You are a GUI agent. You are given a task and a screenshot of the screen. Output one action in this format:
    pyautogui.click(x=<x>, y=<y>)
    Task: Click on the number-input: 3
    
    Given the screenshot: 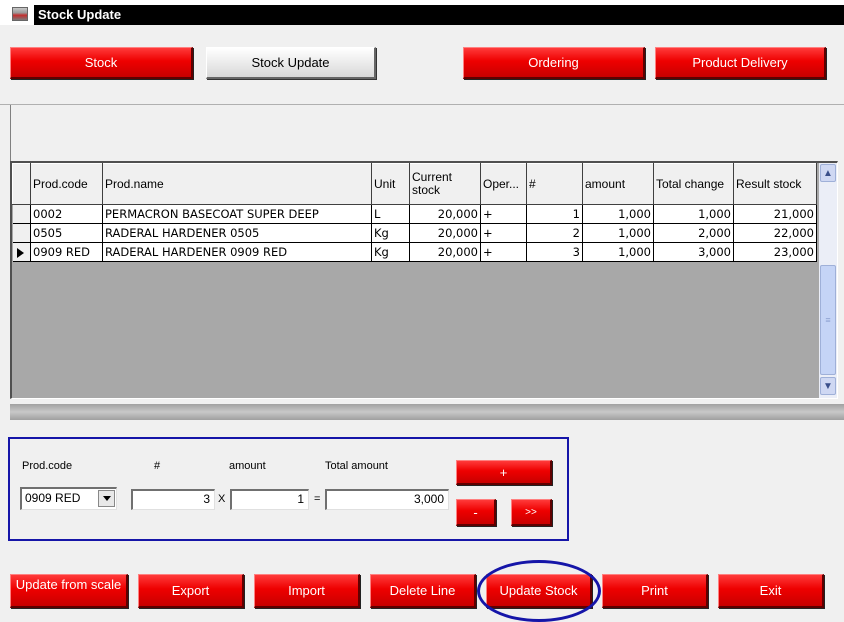 What is the action you would take?
    pyautogui.click(x=173, y=499)
    